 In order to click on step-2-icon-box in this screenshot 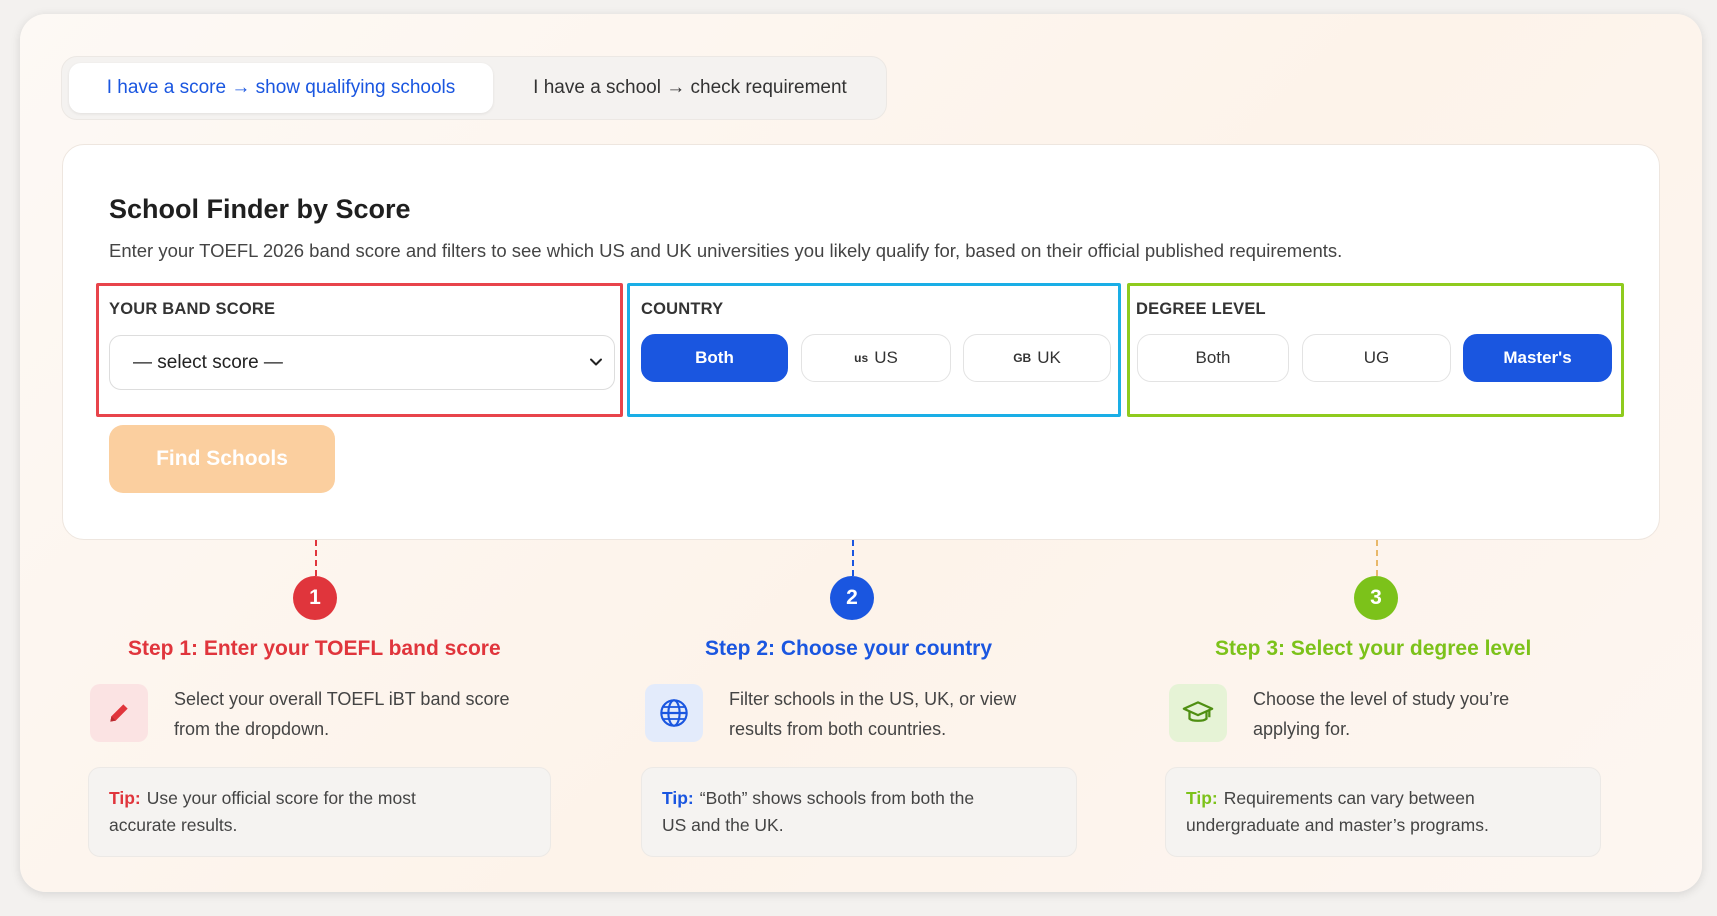, I will do `click(674, 713)`.